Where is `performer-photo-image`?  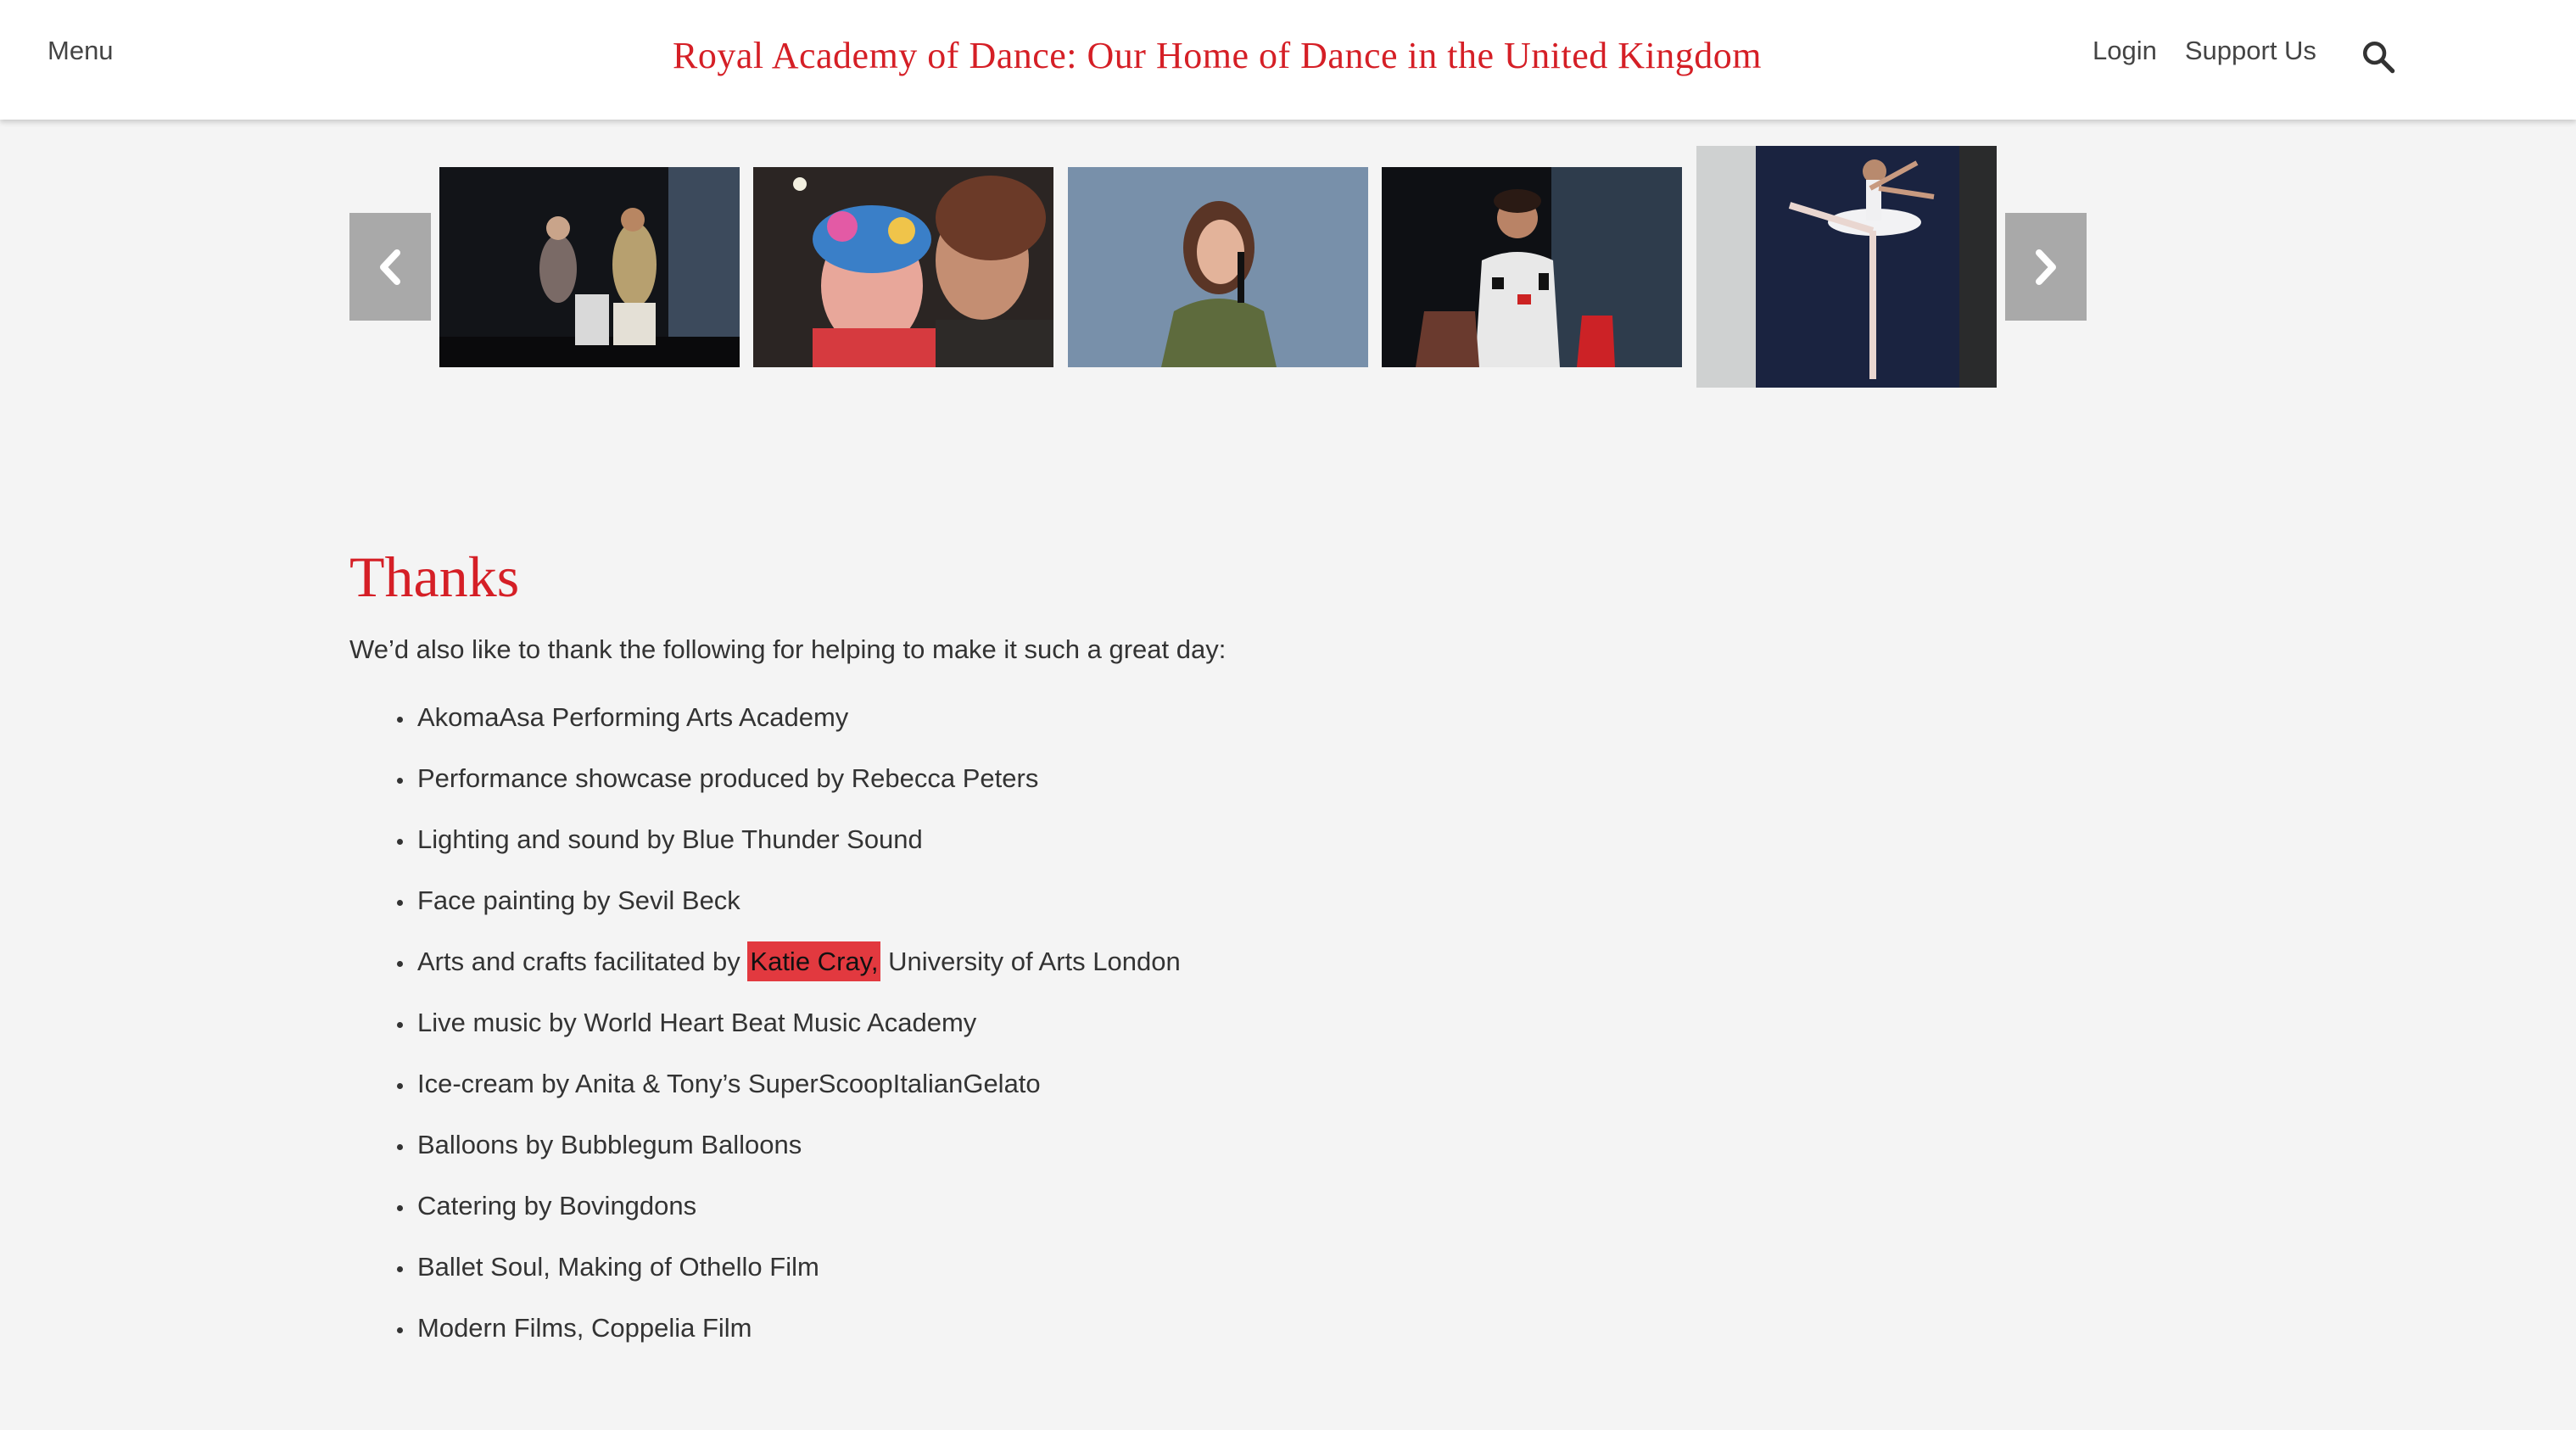 performer-photo-image is located at coordinates (1532, 267).